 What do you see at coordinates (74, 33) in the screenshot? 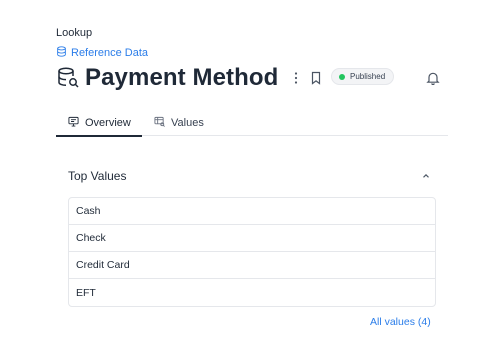
I see `page-eyebrow: Lookup` at bounding box center [74, 33].